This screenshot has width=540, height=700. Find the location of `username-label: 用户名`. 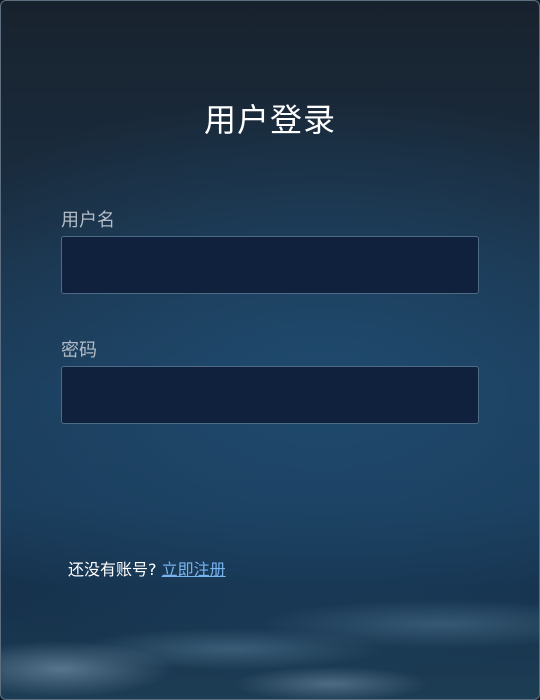

username-label: 用户名 is located at coordinates (88, 220).